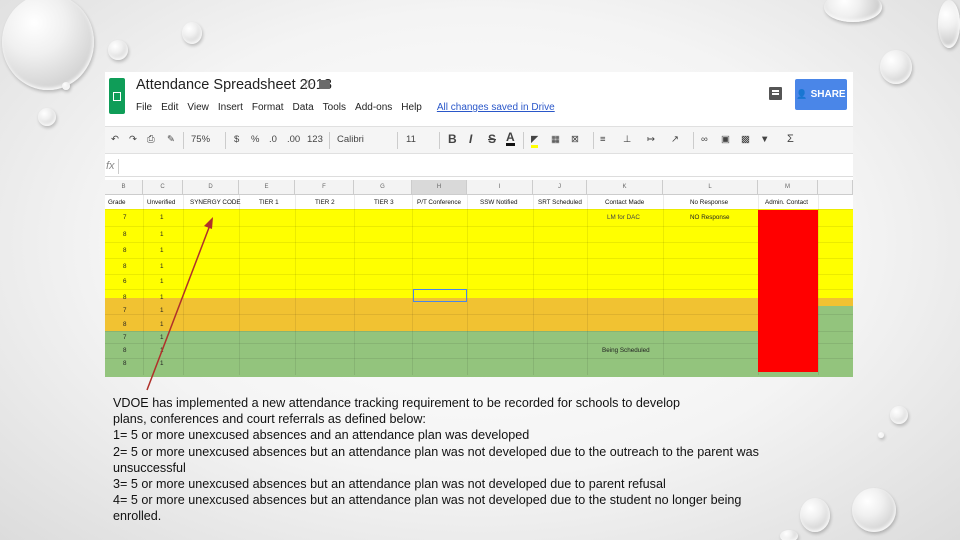  What do you see at coordinates (169, 107) in the screenshot?
I see `menu-edit: Edit` at bounding box center [169, 107].